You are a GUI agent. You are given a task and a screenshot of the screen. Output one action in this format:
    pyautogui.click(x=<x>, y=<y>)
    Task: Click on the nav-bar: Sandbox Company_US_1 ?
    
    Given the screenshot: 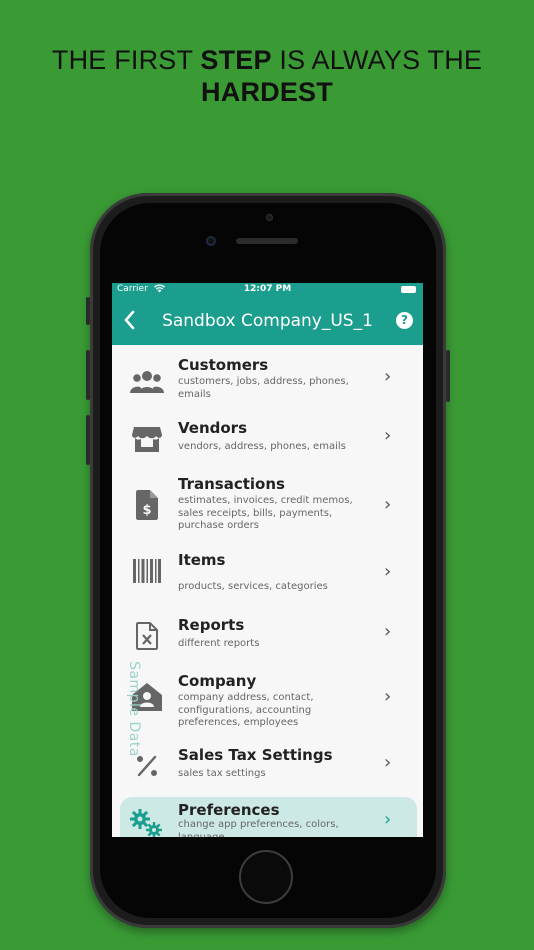 What is the action you would take?
    pyautogui.click(x=267, y=321)
    